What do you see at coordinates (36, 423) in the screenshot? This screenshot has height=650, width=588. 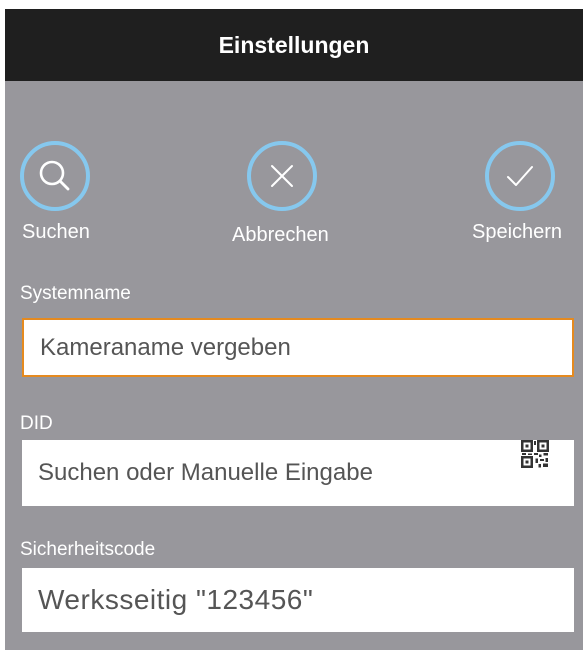 I see `did-label: DID` at bounding box center [36, 423].